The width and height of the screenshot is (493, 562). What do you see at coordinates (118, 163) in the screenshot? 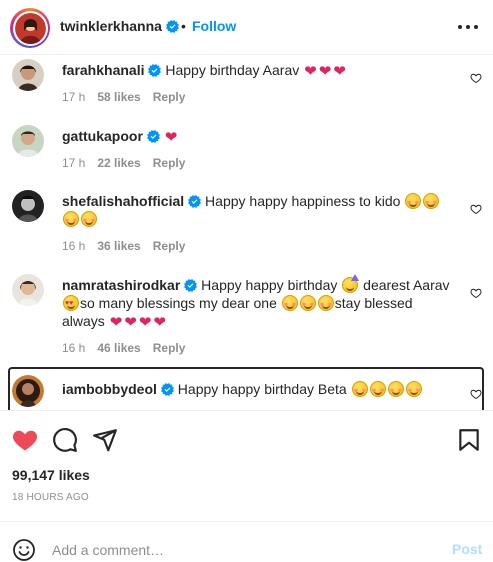
I see `comment-likes: 22 likes` at bounding box center [118, 163].